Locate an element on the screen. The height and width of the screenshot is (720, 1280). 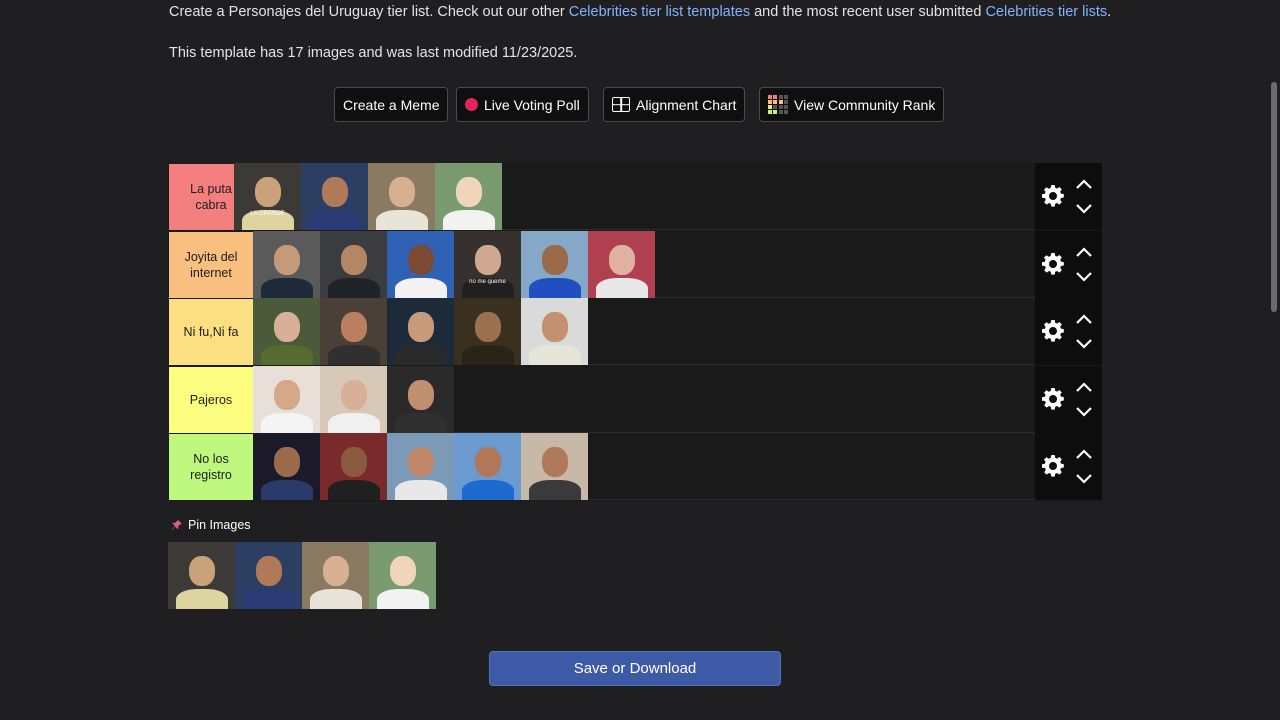
alignment-chart-label: Alignment Chart is located at coordinates (686, 104).